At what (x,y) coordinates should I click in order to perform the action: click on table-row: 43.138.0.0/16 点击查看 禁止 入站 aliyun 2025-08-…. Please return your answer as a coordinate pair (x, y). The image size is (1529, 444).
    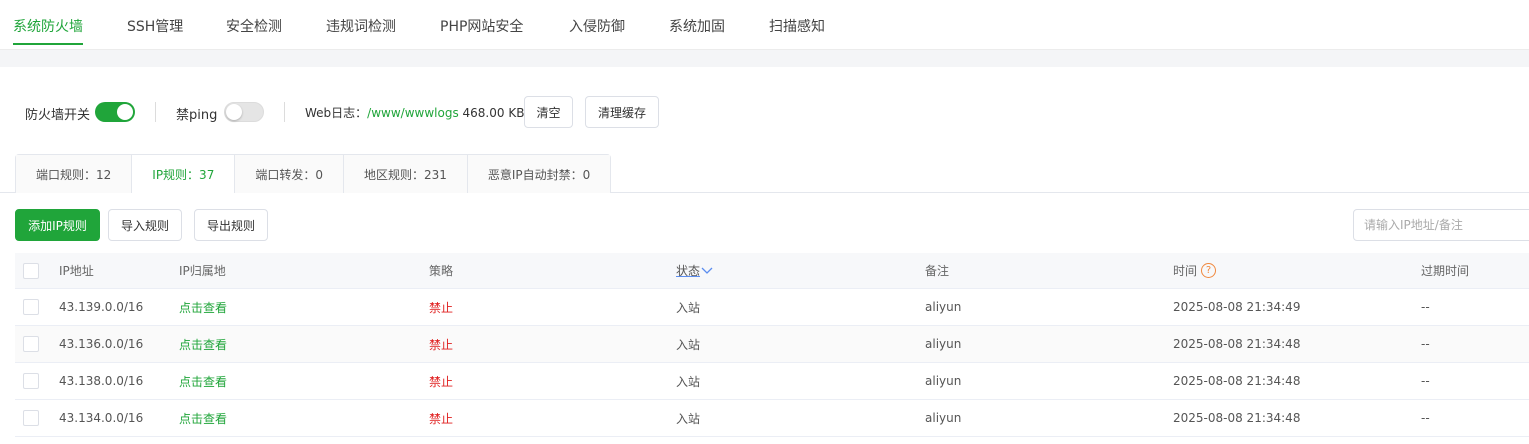
    Looking at the image, I should click on (772, 381).